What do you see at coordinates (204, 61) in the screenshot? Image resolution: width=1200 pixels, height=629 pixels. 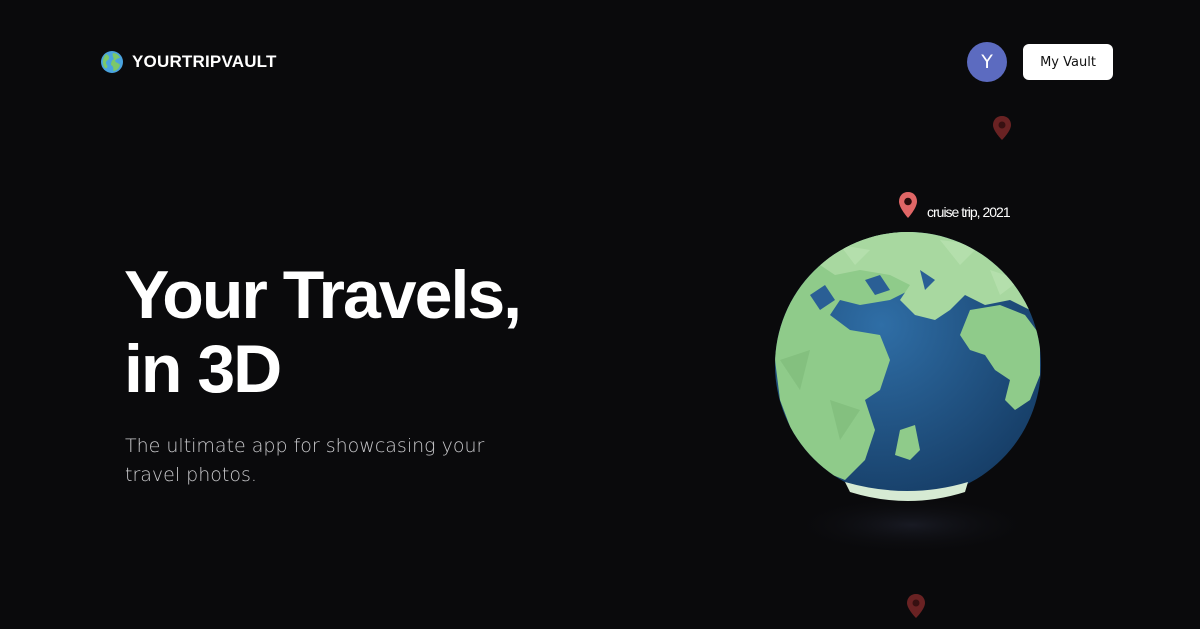 I see `brand-name: YOURTRIPVAULT` at bounding box center [204, 61].